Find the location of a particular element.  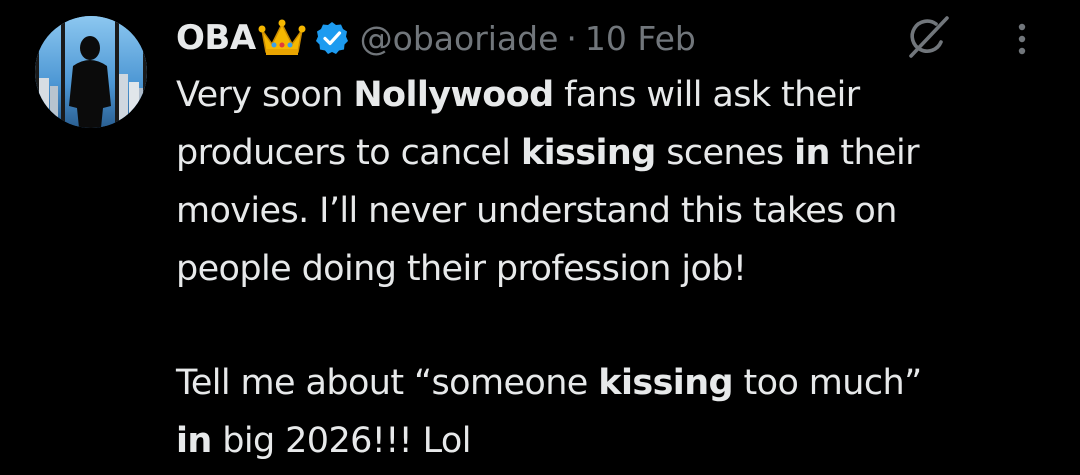

post-text-line: Very soon Nollywood fans will ask their is located at coordinates (616, 95).